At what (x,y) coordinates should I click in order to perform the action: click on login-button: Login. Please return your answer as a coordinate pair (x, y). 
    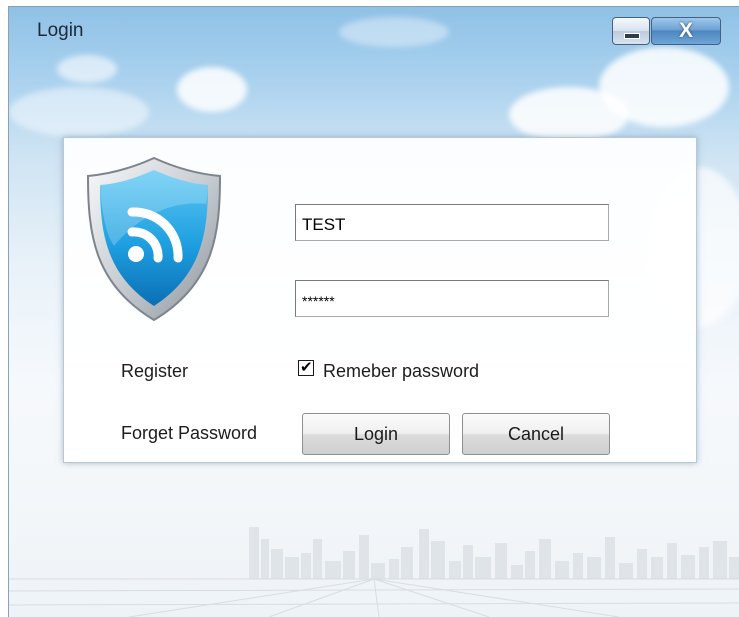
    Looking at the image, I should click on (376, 434).